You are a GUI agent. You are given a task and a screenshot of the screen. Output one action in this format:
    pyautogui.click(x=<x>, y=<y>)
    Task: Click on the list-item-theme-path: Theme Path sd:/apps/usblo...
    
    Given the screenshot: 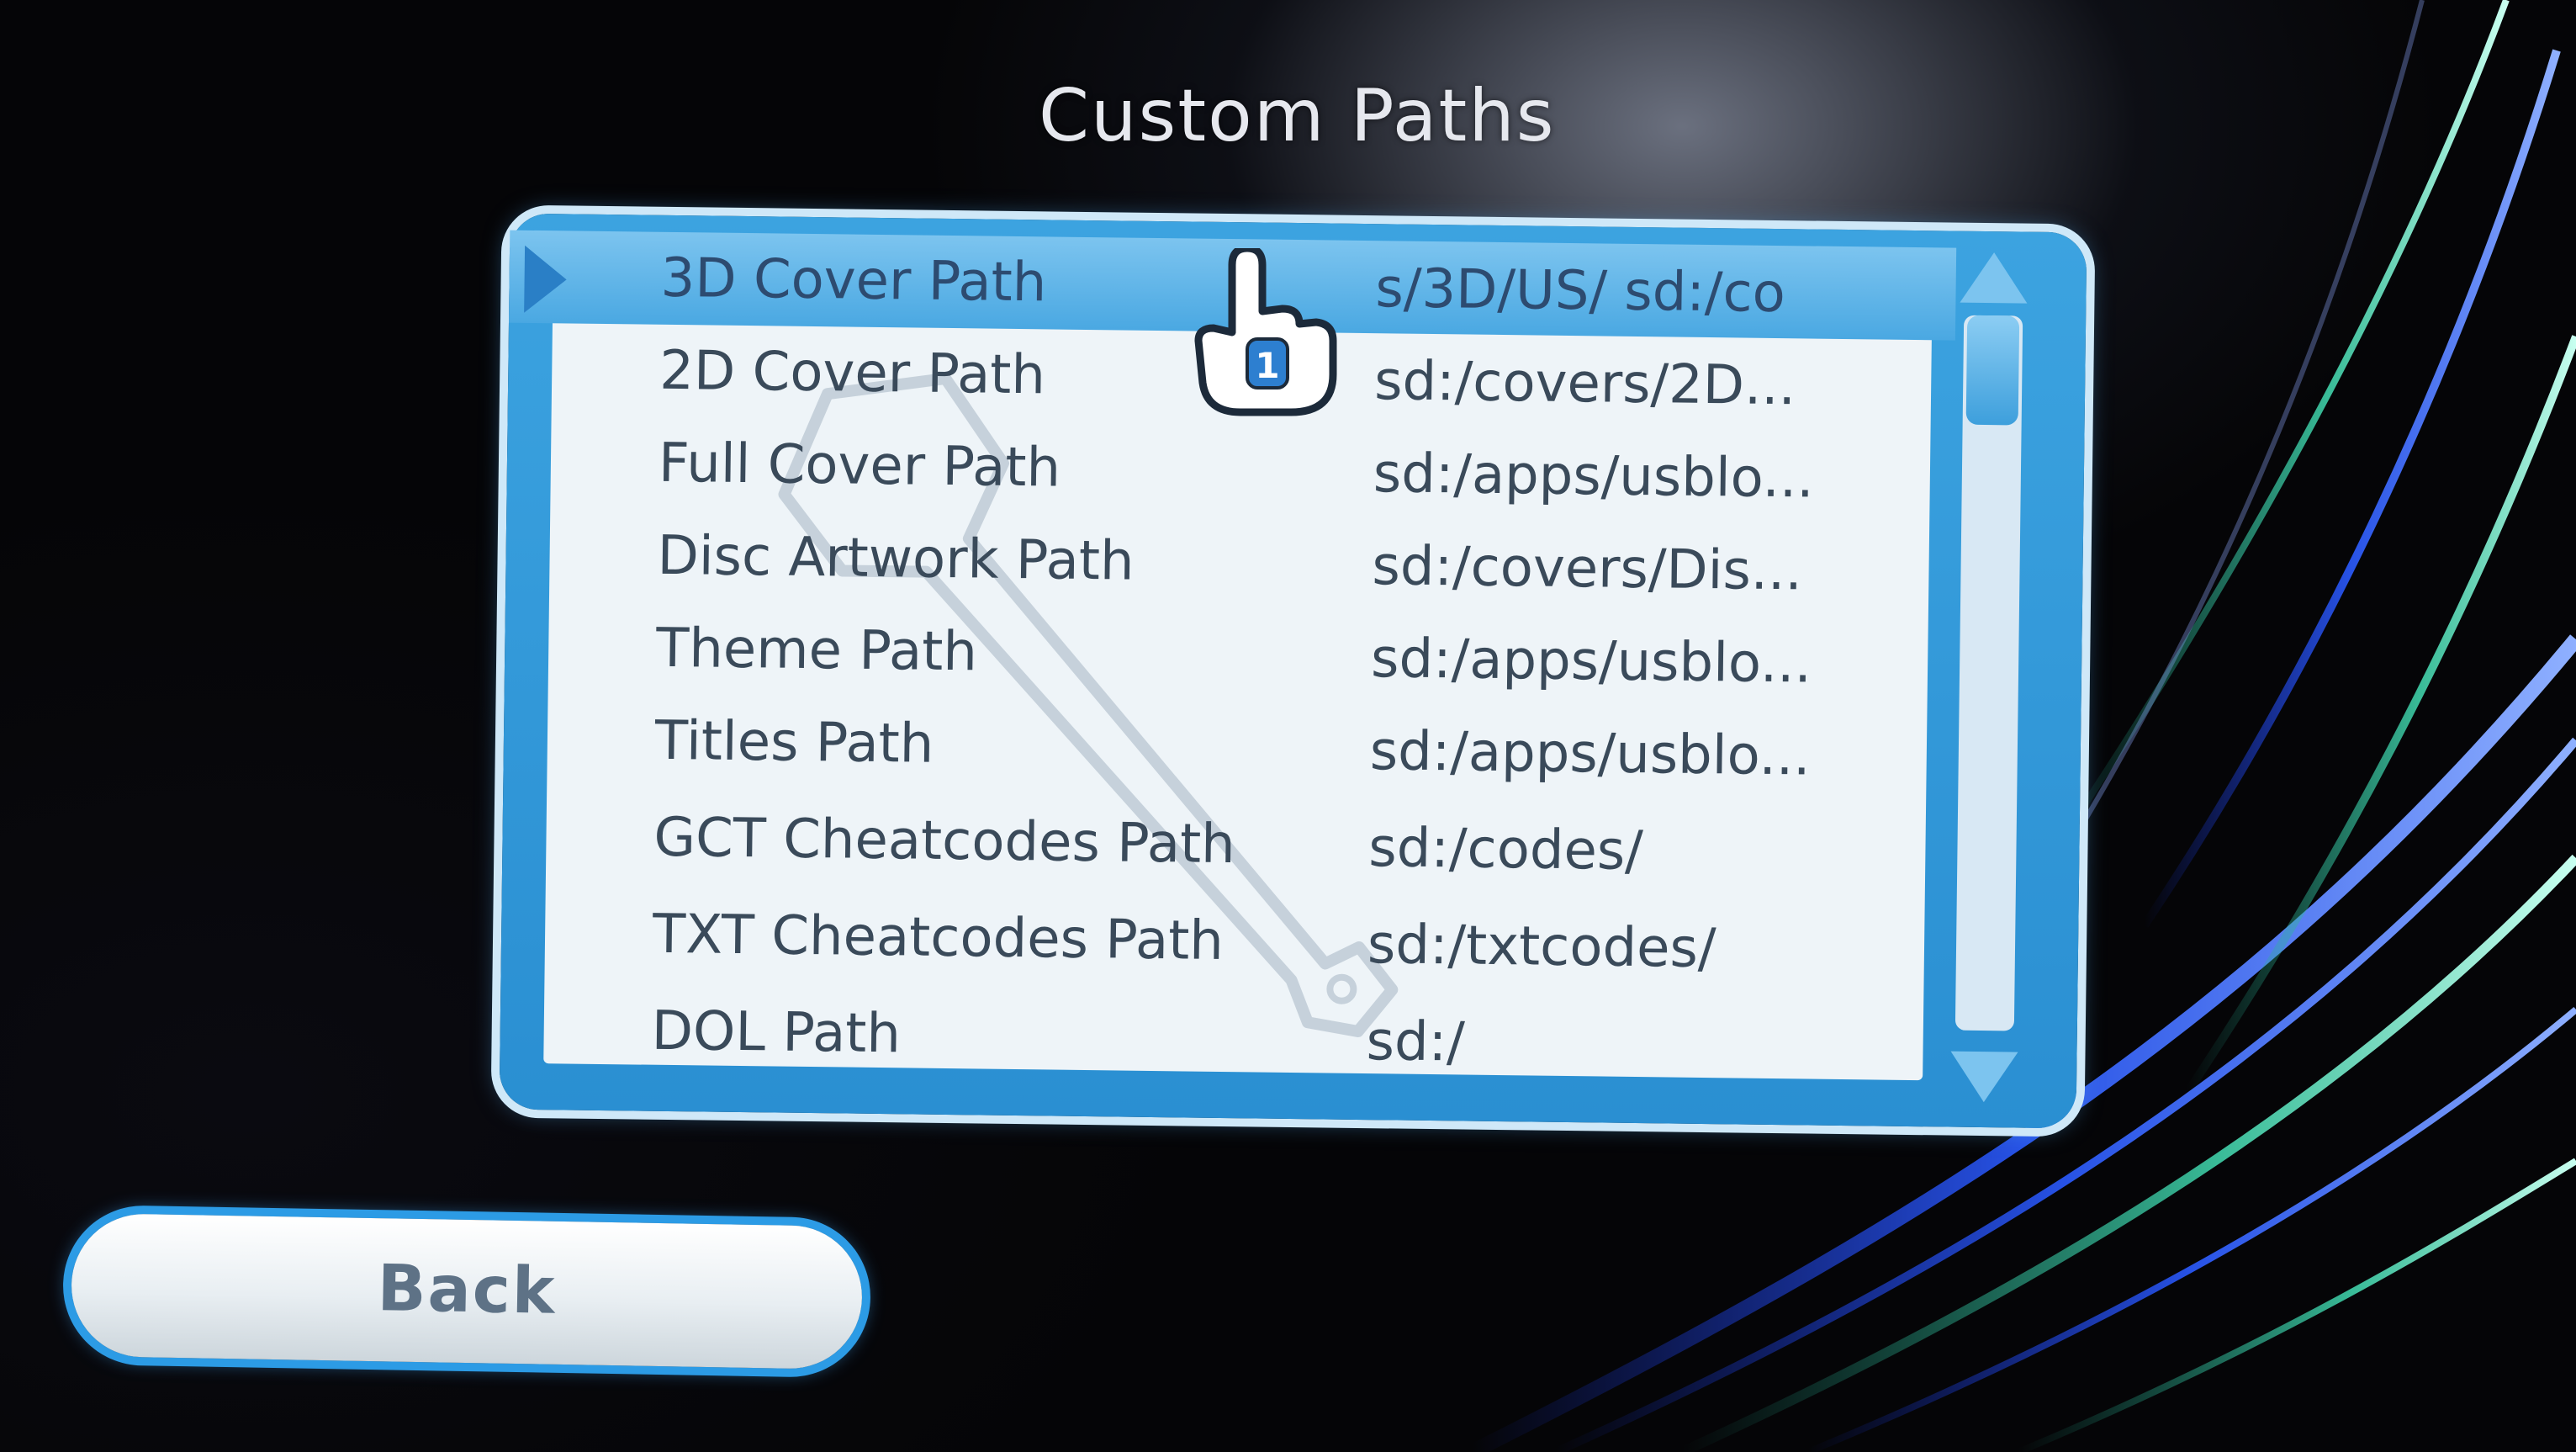 What is the action you would take?
    pyautogui.click(x=1228, y=656)
    